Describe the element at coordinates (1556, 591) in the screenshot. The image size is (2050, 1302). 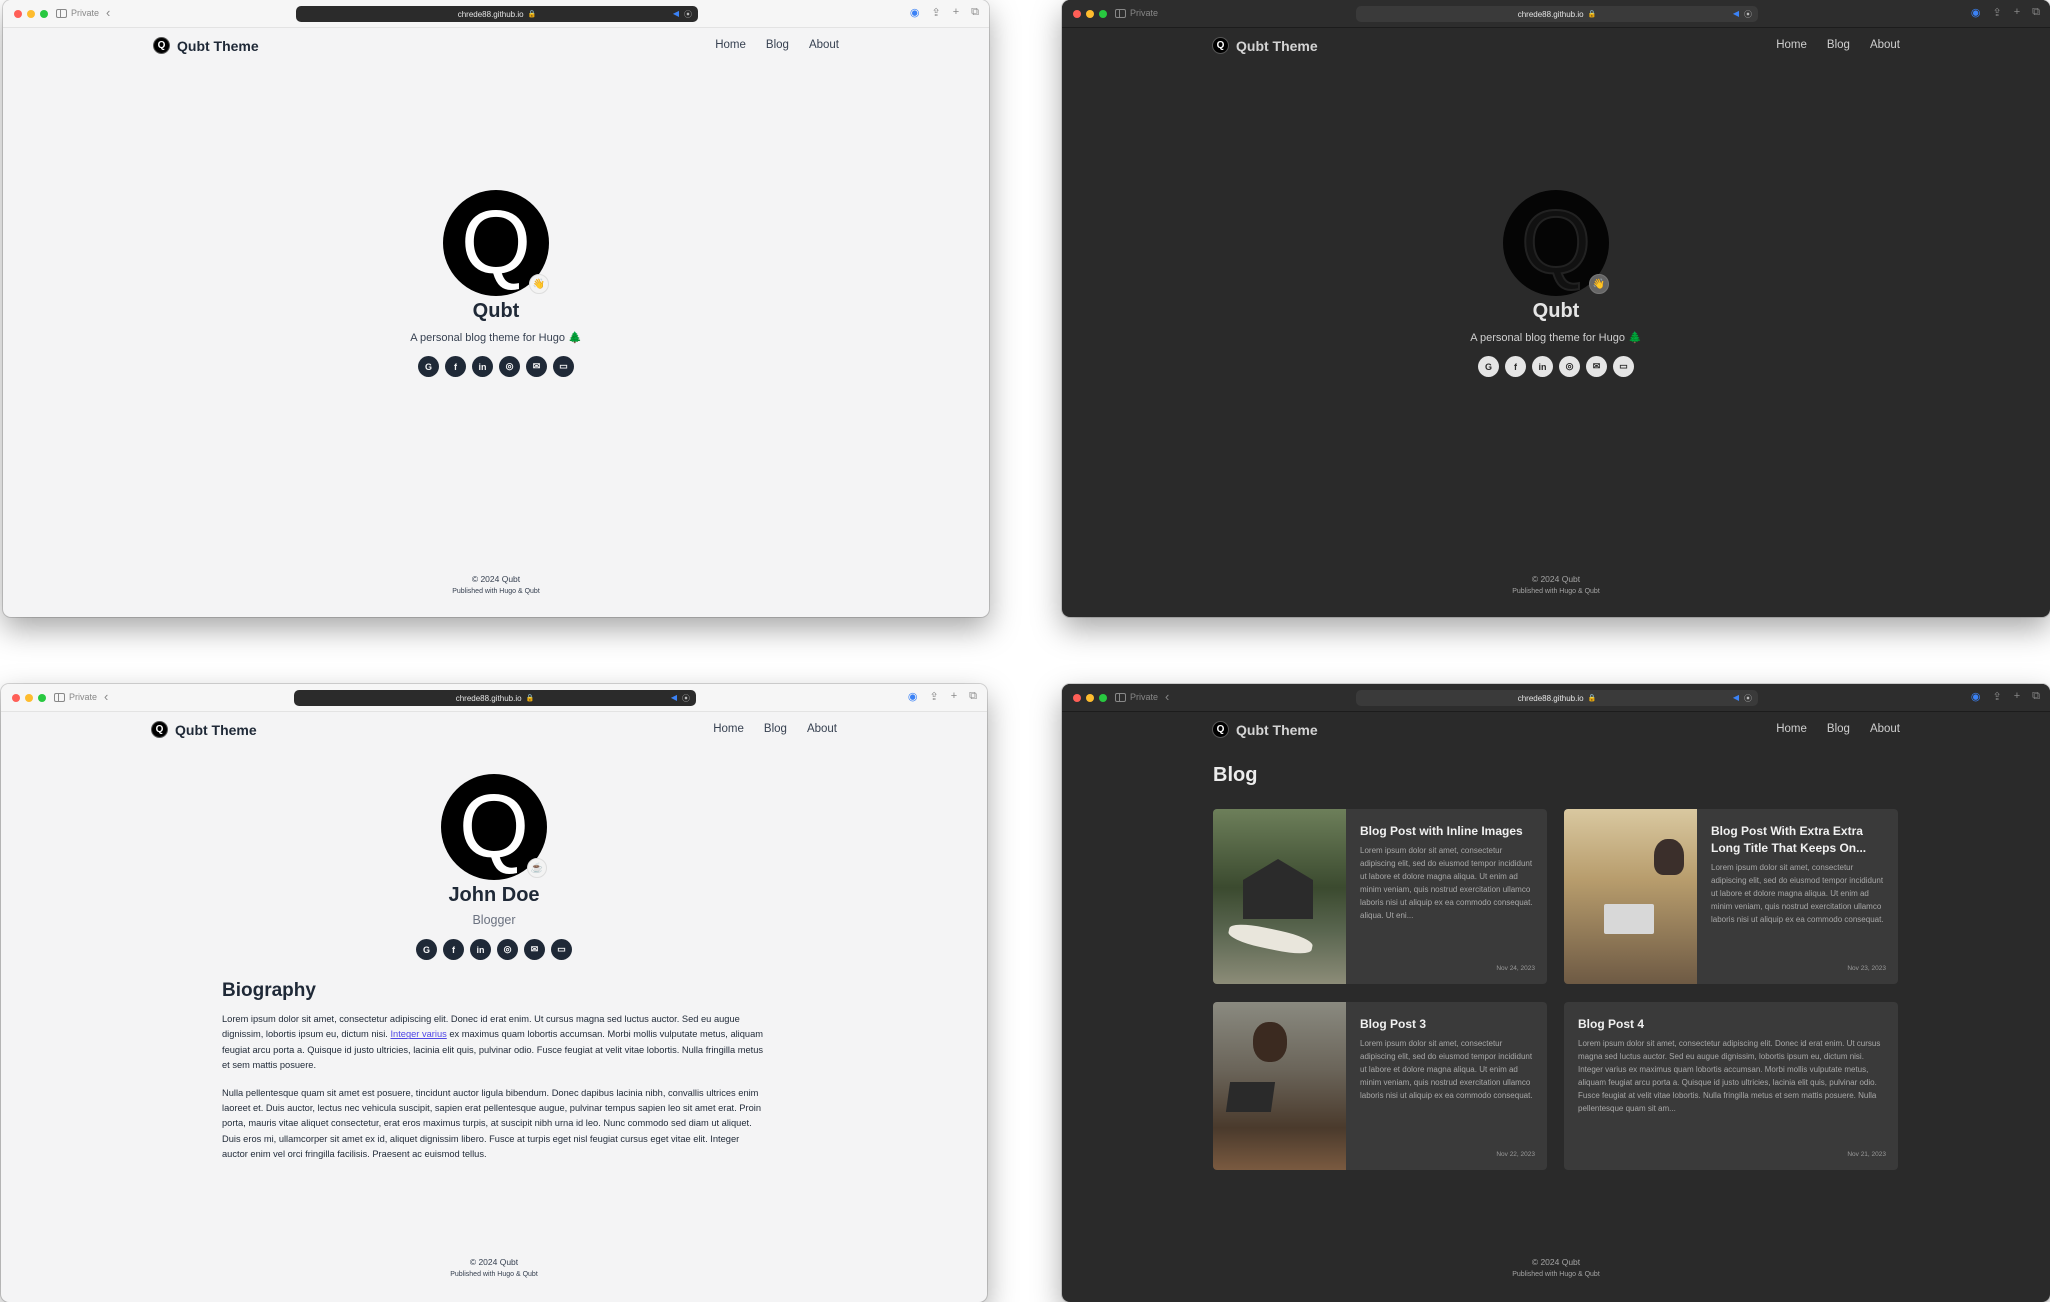
I see `published-with: Published with Hugo & Qubt` at that location.